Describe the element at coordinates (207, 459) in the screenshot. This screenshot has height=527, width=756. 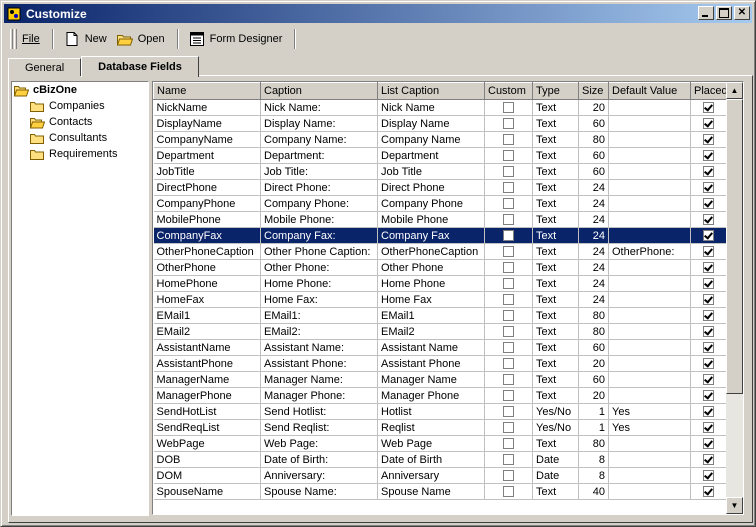
I see `cell-name: DOB` at that location.